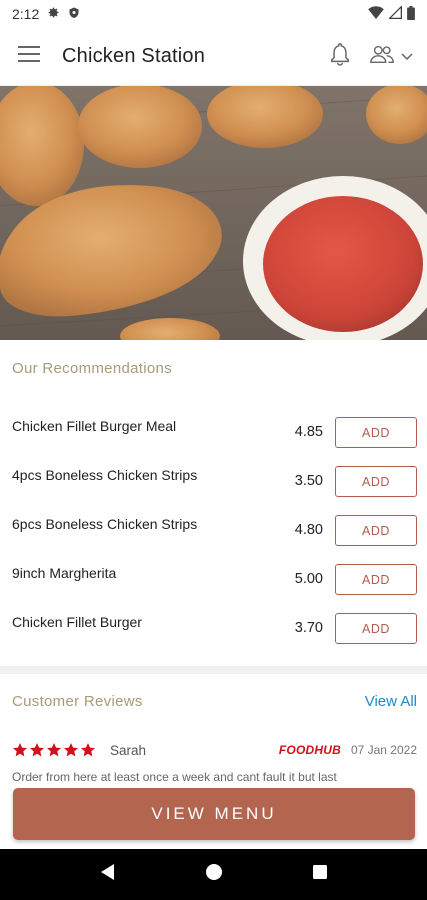  Describe the element at coordinates (213, 14) in the screenshot. I see `status-bar: 2:12` at that location.